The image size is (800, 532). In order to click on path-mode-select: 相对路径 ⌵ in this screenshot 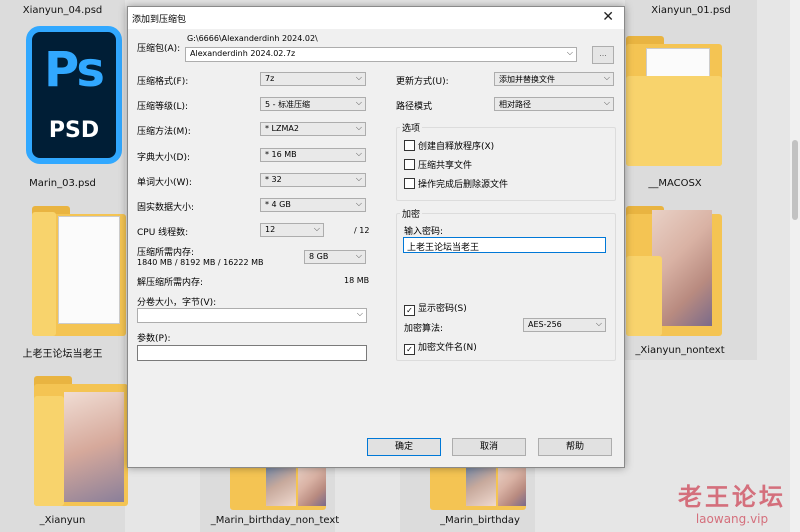, I will do `click(554, 104)`.